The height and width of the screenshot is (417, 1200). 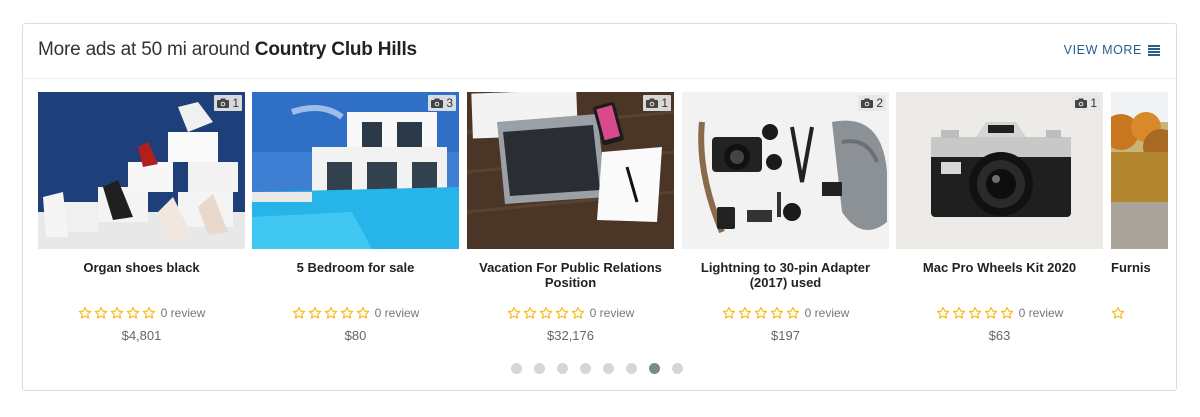 I want to click on ad-price: $197, so click(x=785, y=335).